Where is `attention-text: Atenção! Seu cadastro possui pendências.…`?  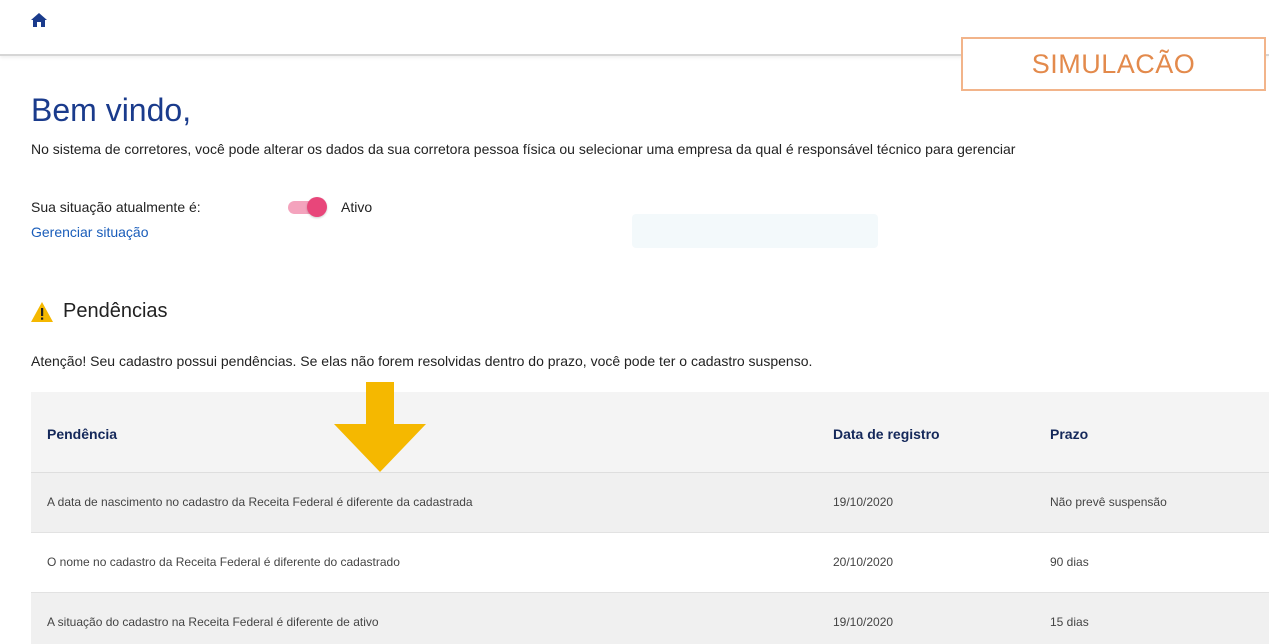
attention-text: Atenção! Seu cadastro possui pendências.… is located at coordinates (422, 361).